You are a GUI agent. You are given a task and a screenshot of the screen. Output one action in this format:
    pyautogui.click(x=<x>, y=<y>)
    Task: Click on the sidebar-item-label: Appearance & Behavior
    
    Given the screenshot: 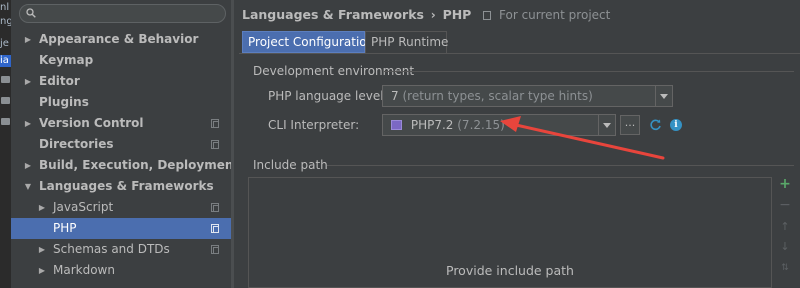 What is the action you would take?
    pyautogui.click(x=119, y=39)
    